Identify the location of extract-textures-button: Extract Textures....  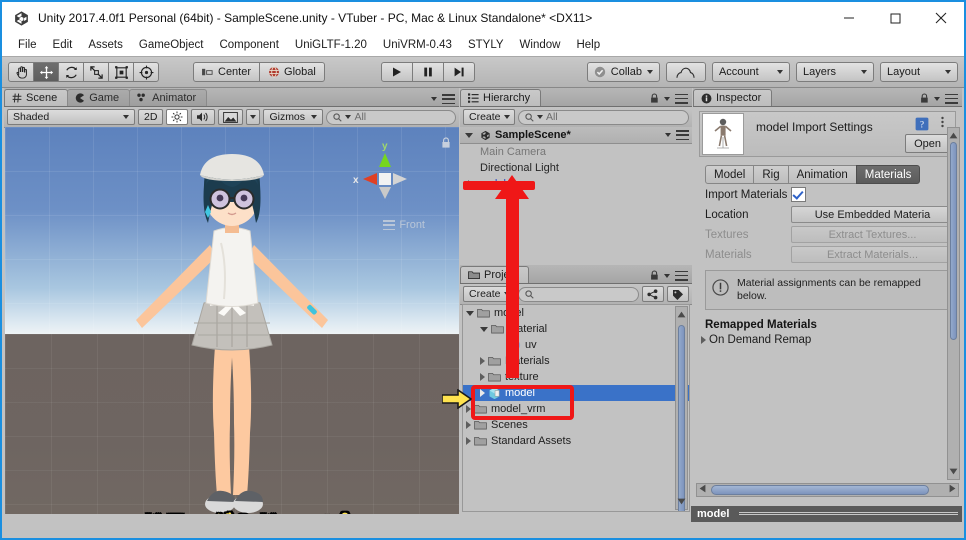
(872, 234).